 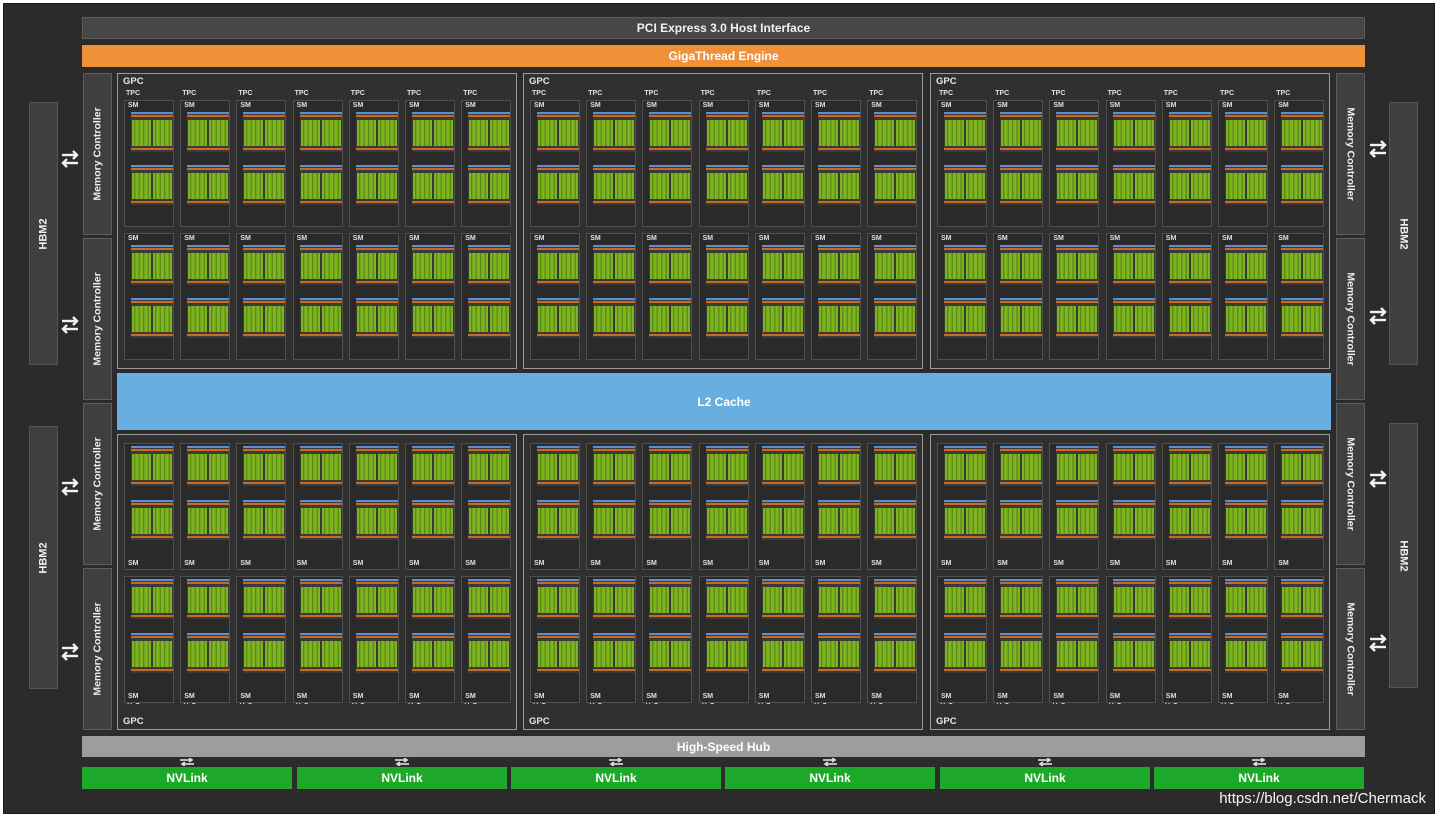 I want to click on memory-controller-right-4: Memory Controller, so click(x=1350, y=649).